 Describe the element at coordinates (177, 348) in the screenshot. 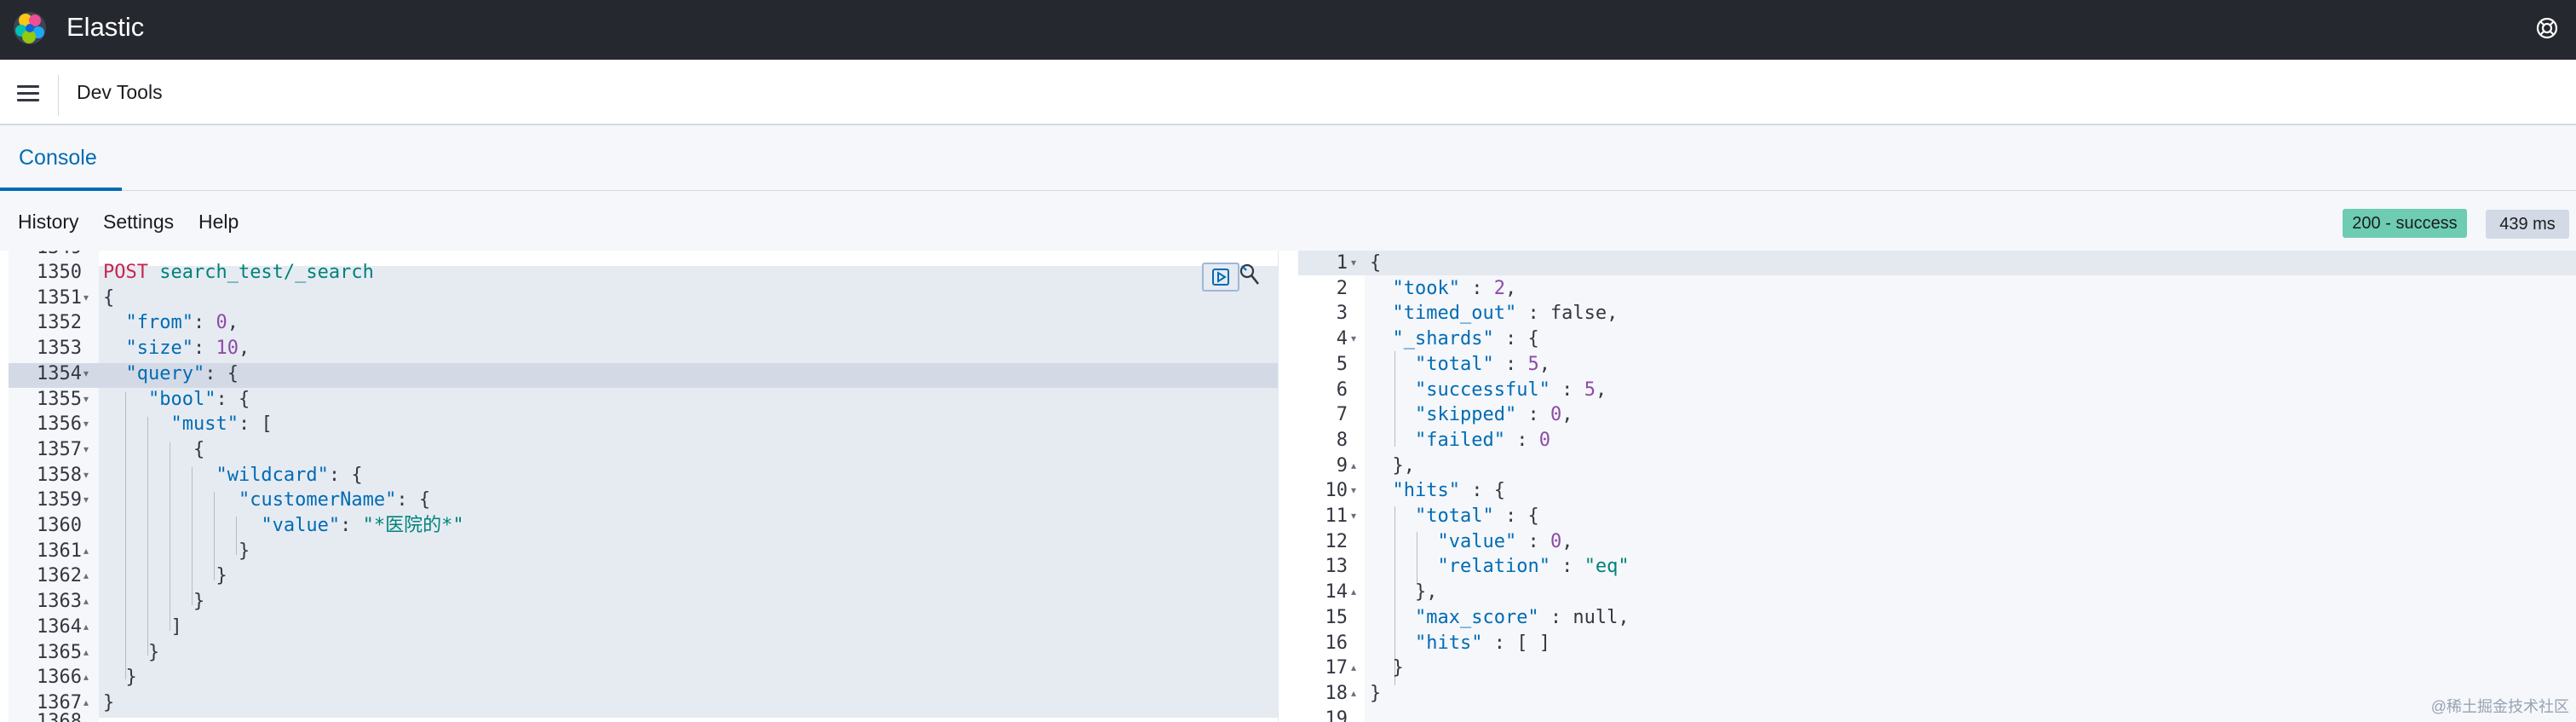

I see `code-line: "size": 10,` at that location.